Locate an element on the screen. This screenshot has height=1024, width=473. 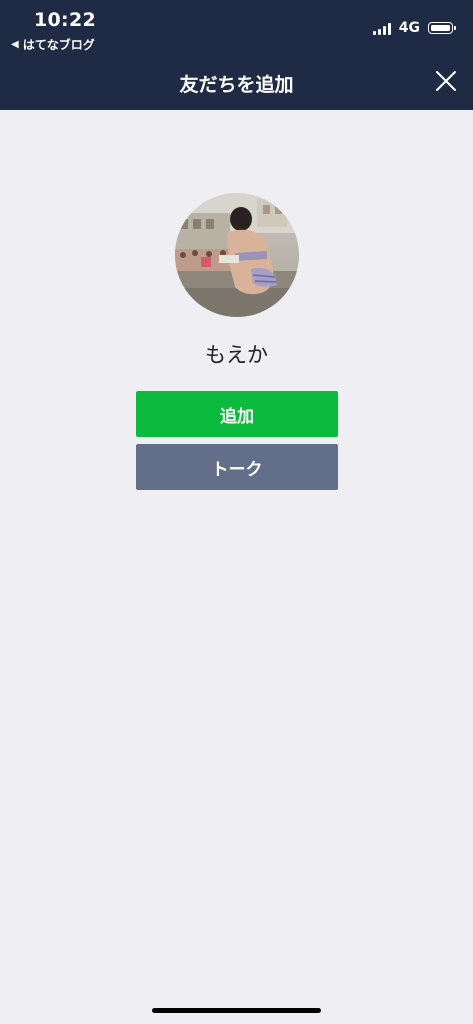
battery-icon is located at coordinates (442, 28).